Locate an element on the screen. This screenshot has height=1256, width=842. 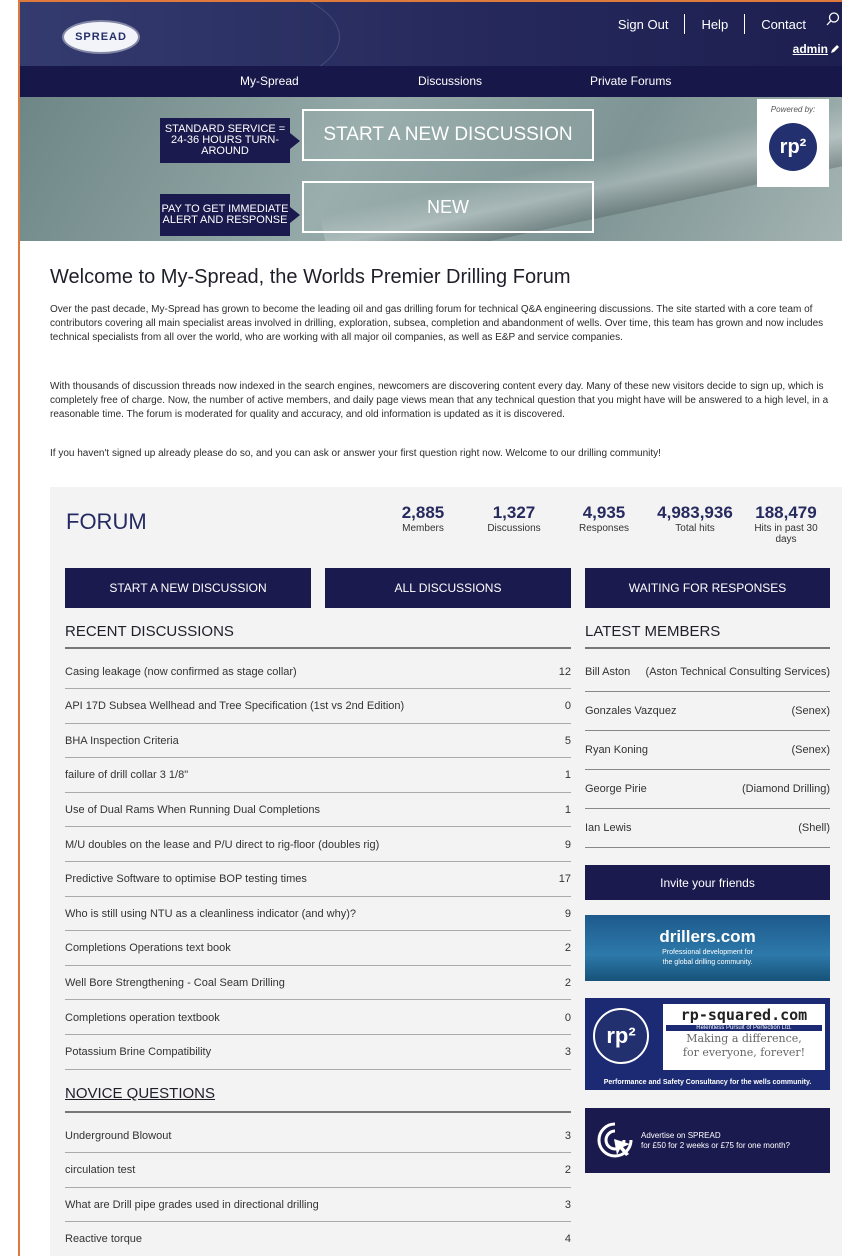
response-count: 9 is located at coordinates (567, 844).